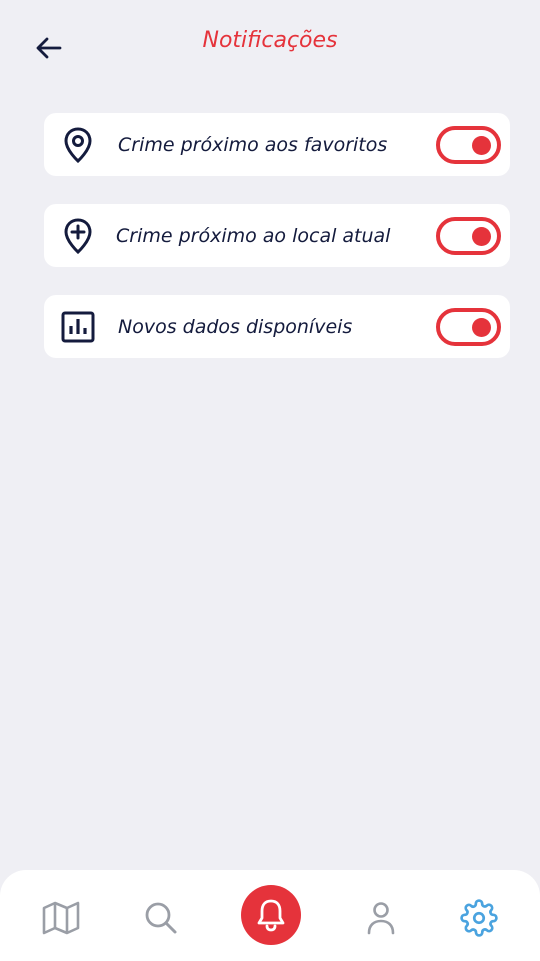 The height and width of the screenshot is (961, 540). Describe the element at coordinates (235, 326) in the screenshot. I see `notification-label: Novos dados disponíveis` at that location.